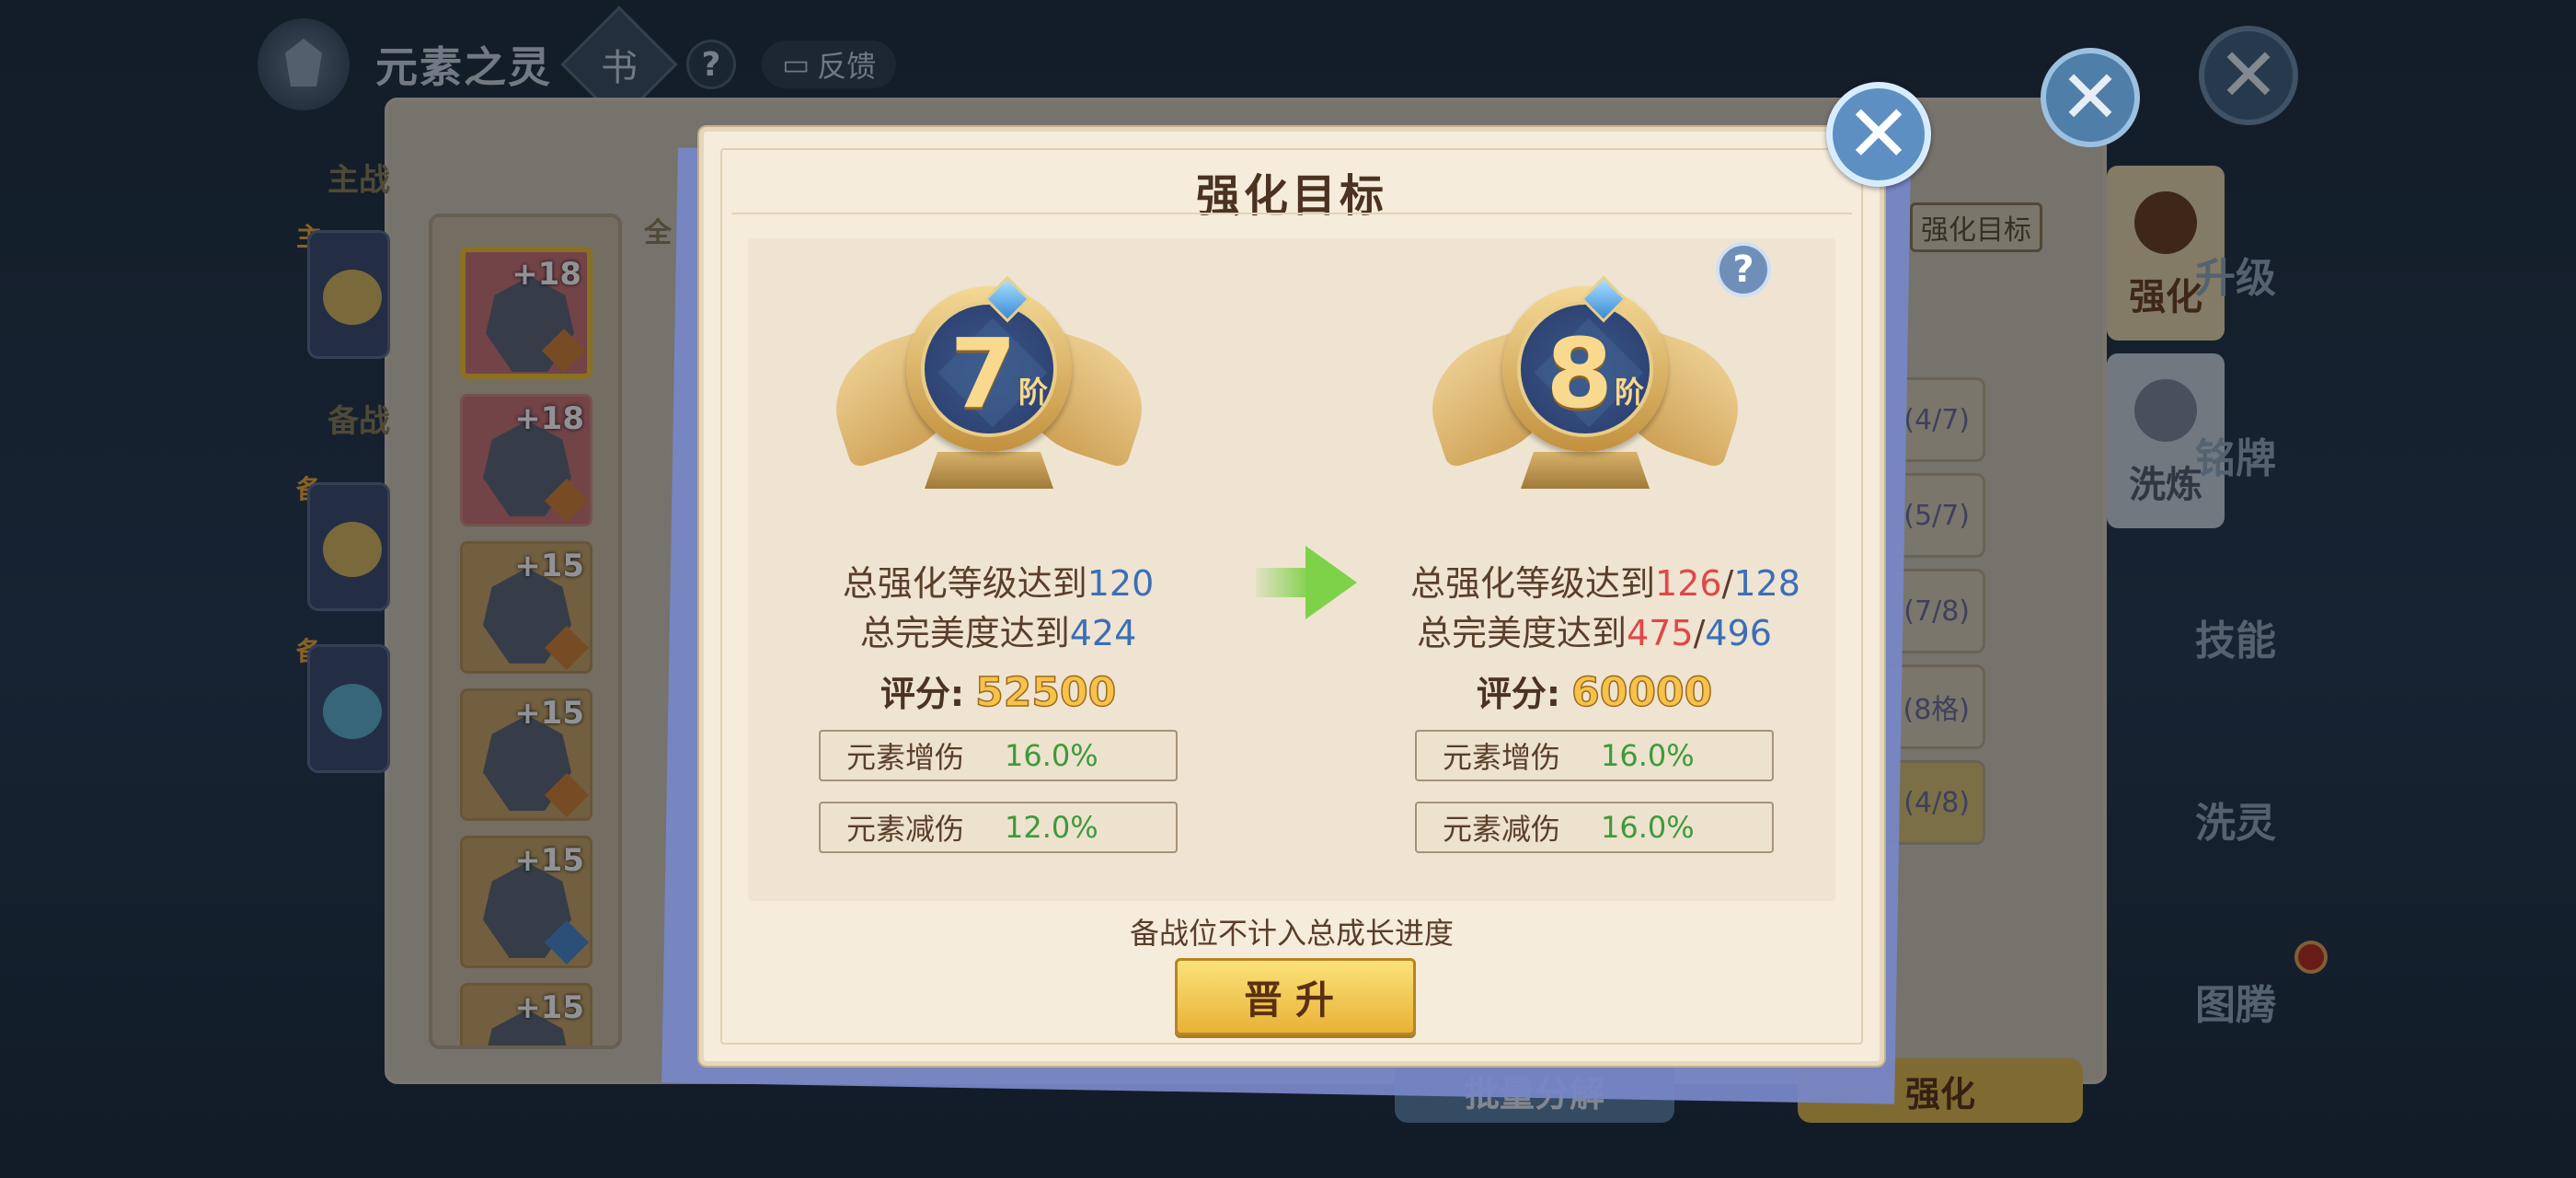 The height and width of the screenshot is (1178, 2576). I want to click on level-requirement: 总强化等级达到120, so click(998, 583).